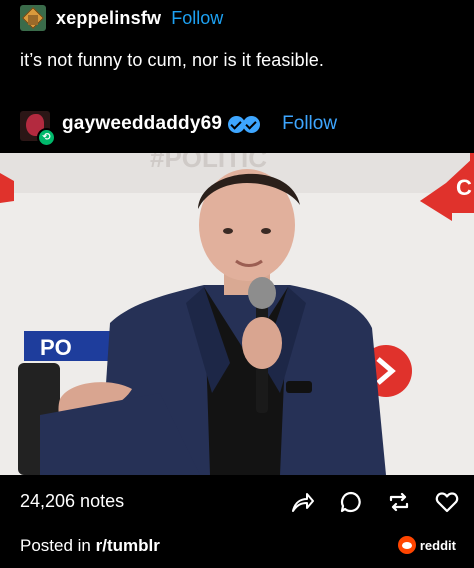  Describe the element at coordinates (128, 545) in the screenshot. I see `subreddit-link: r/tumblr` at that location.